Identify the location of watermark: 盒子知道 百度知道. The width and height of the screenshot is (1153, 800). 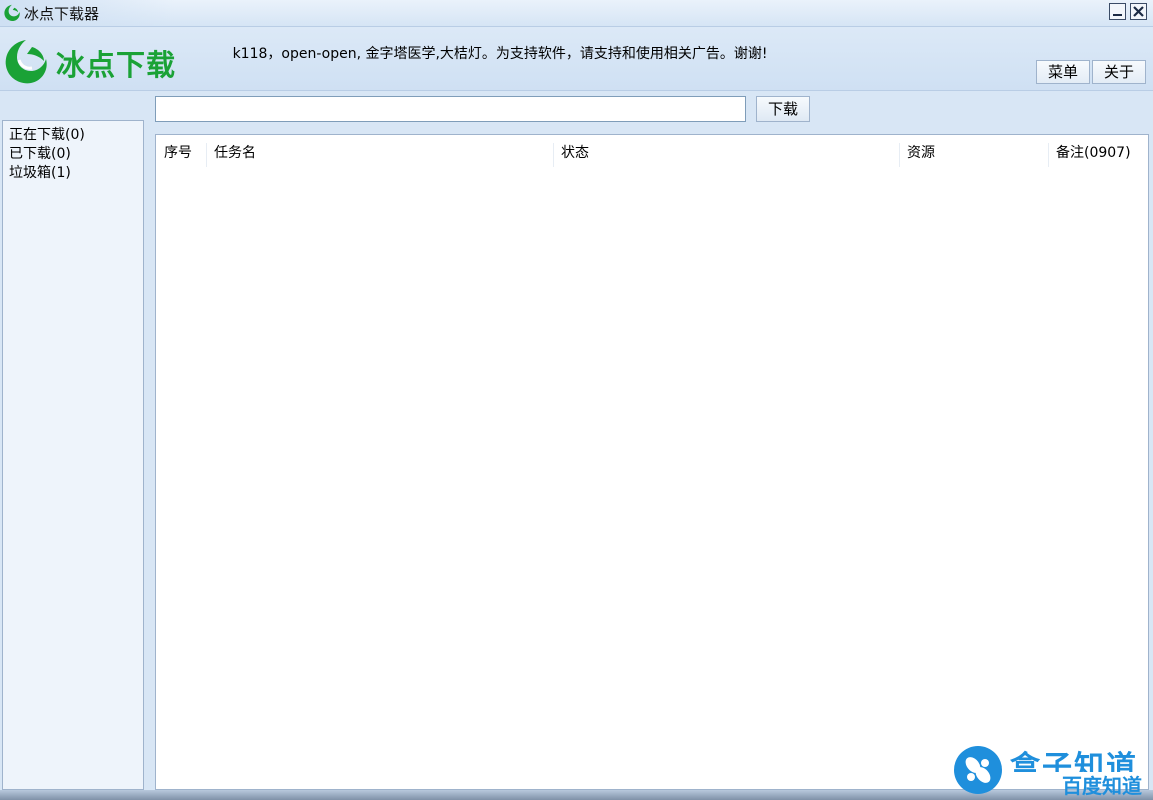
(1052, 771).